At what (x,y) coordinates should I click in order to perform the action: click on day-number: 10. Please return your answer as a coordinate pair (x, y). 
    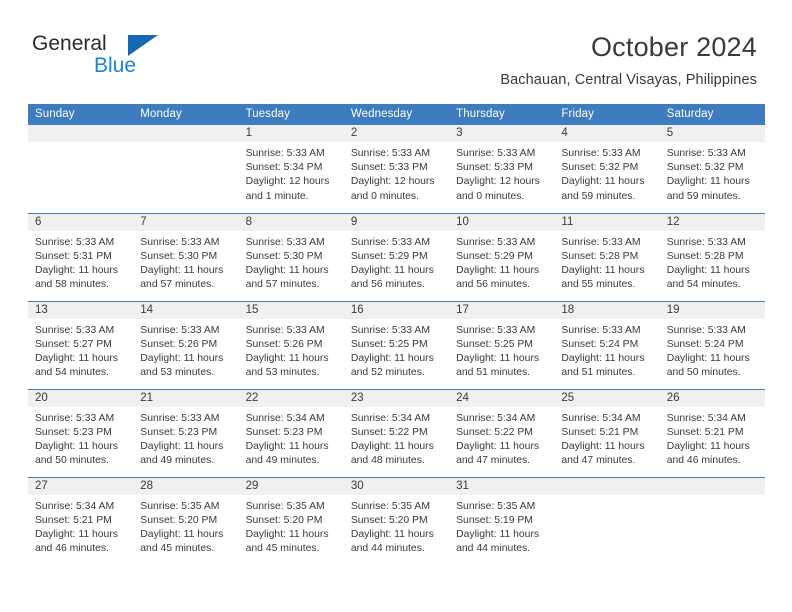
    Looking at the image, I should click on (502, 222).